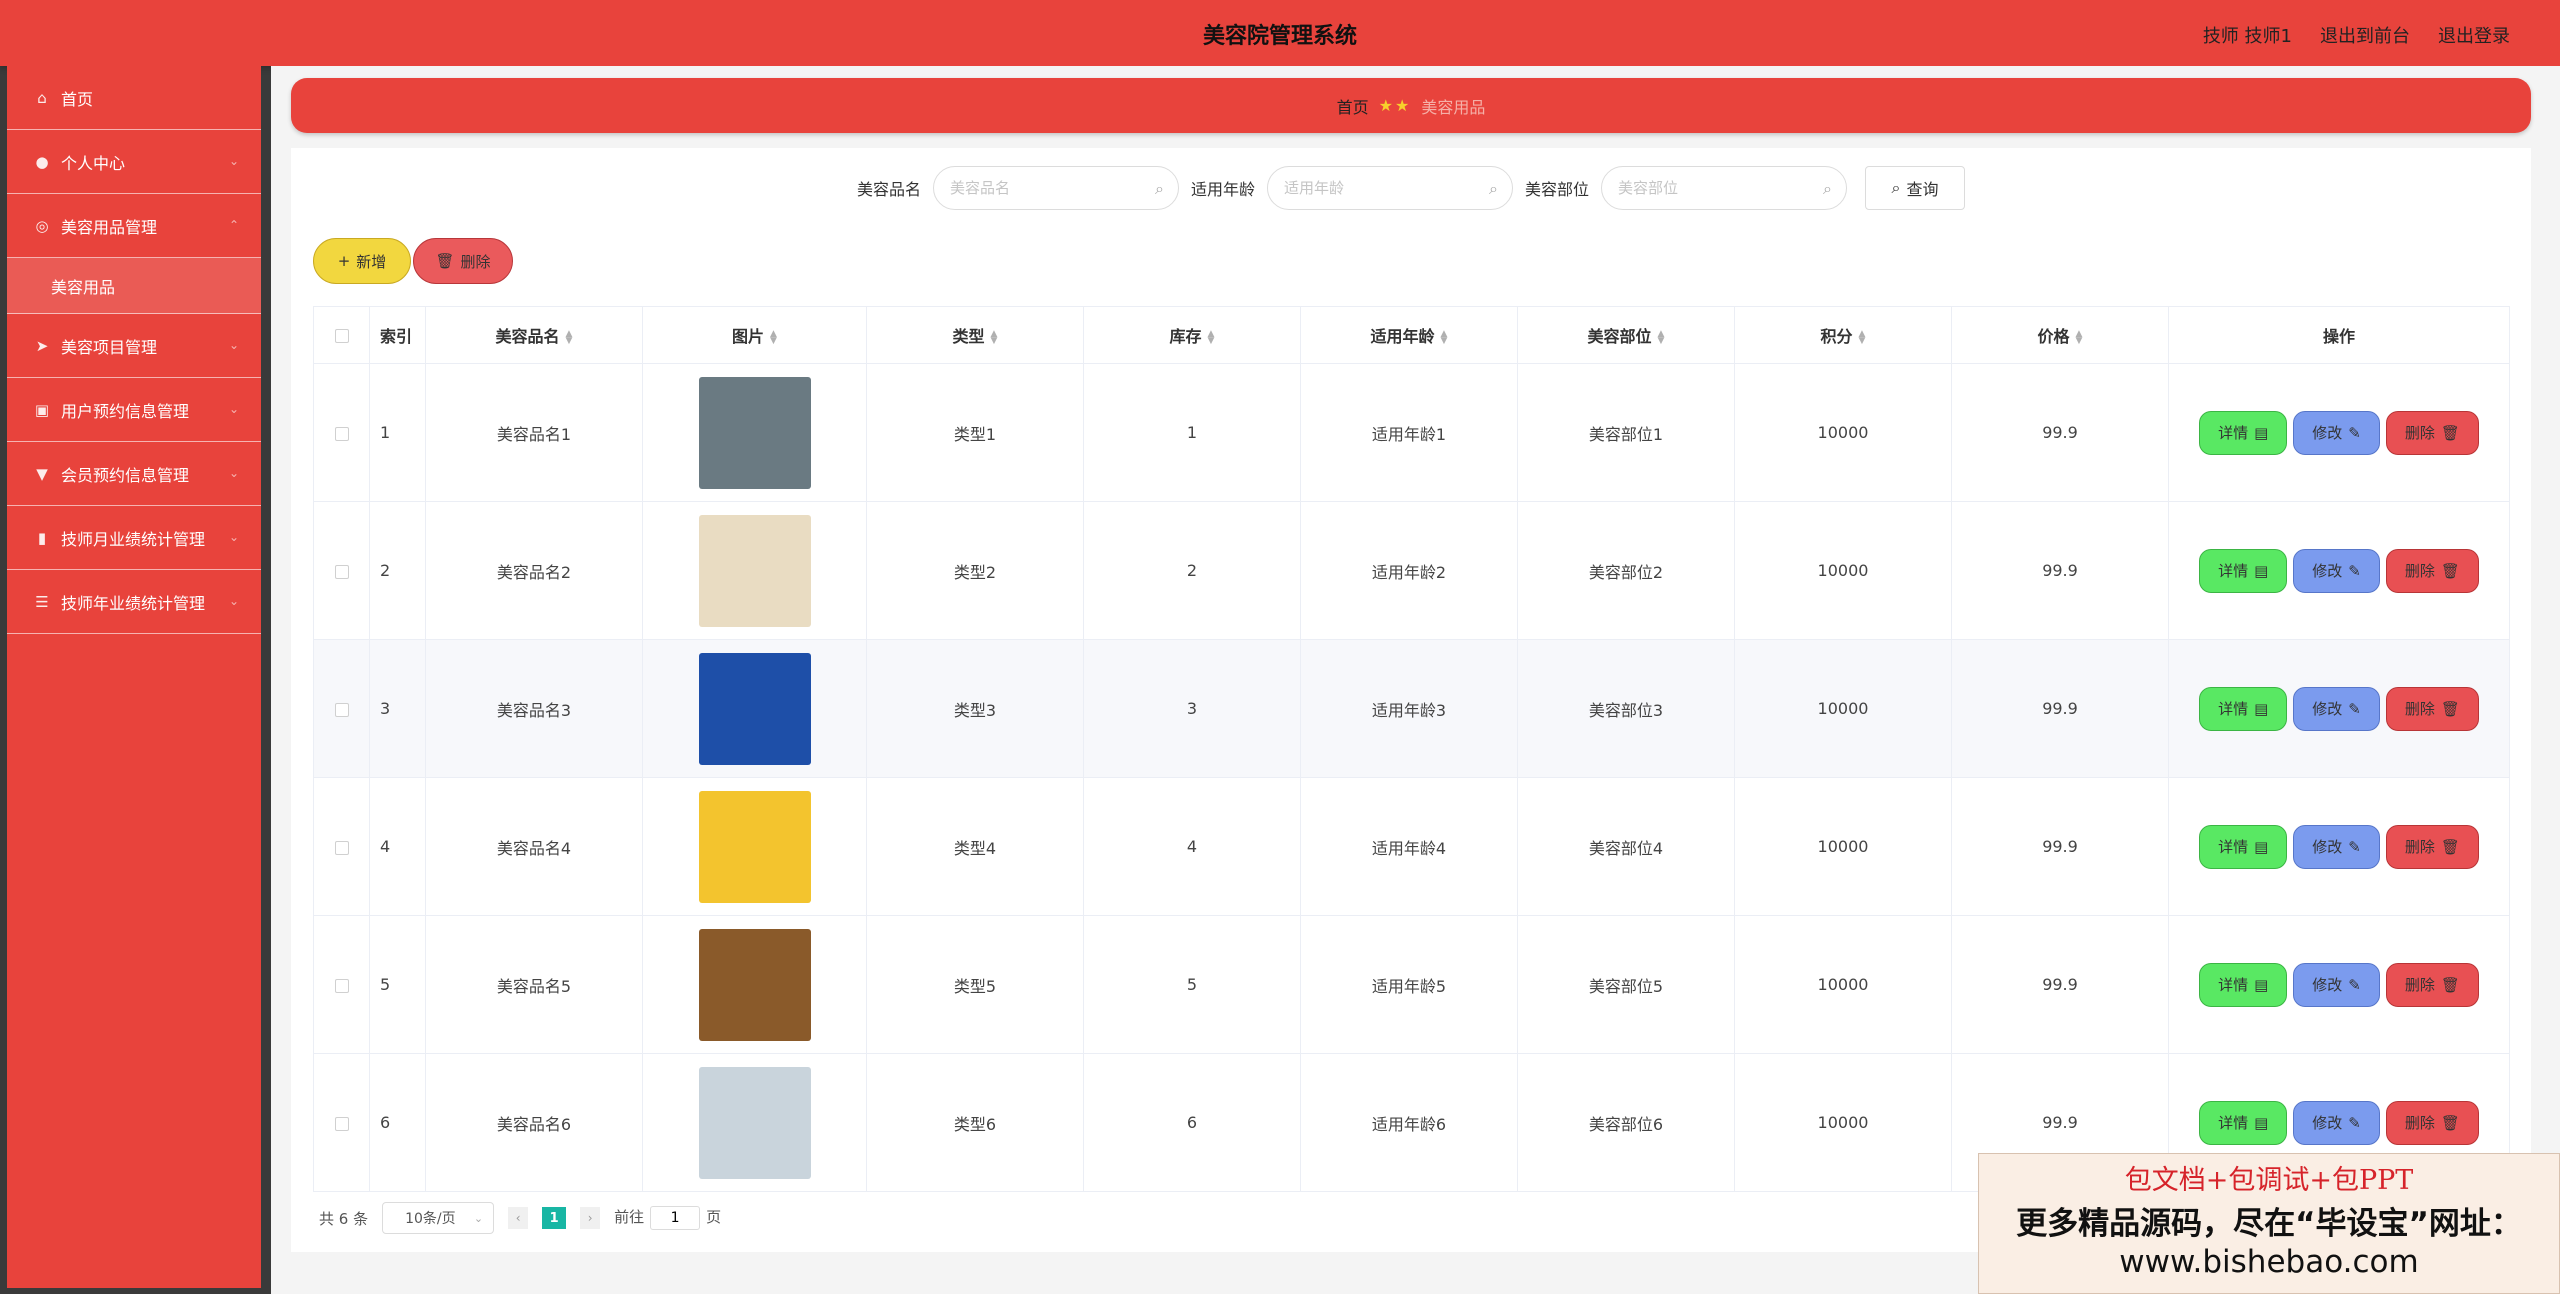 The image size is (2560, 1294). I want to click on age-search-input, so click(1384, 188).